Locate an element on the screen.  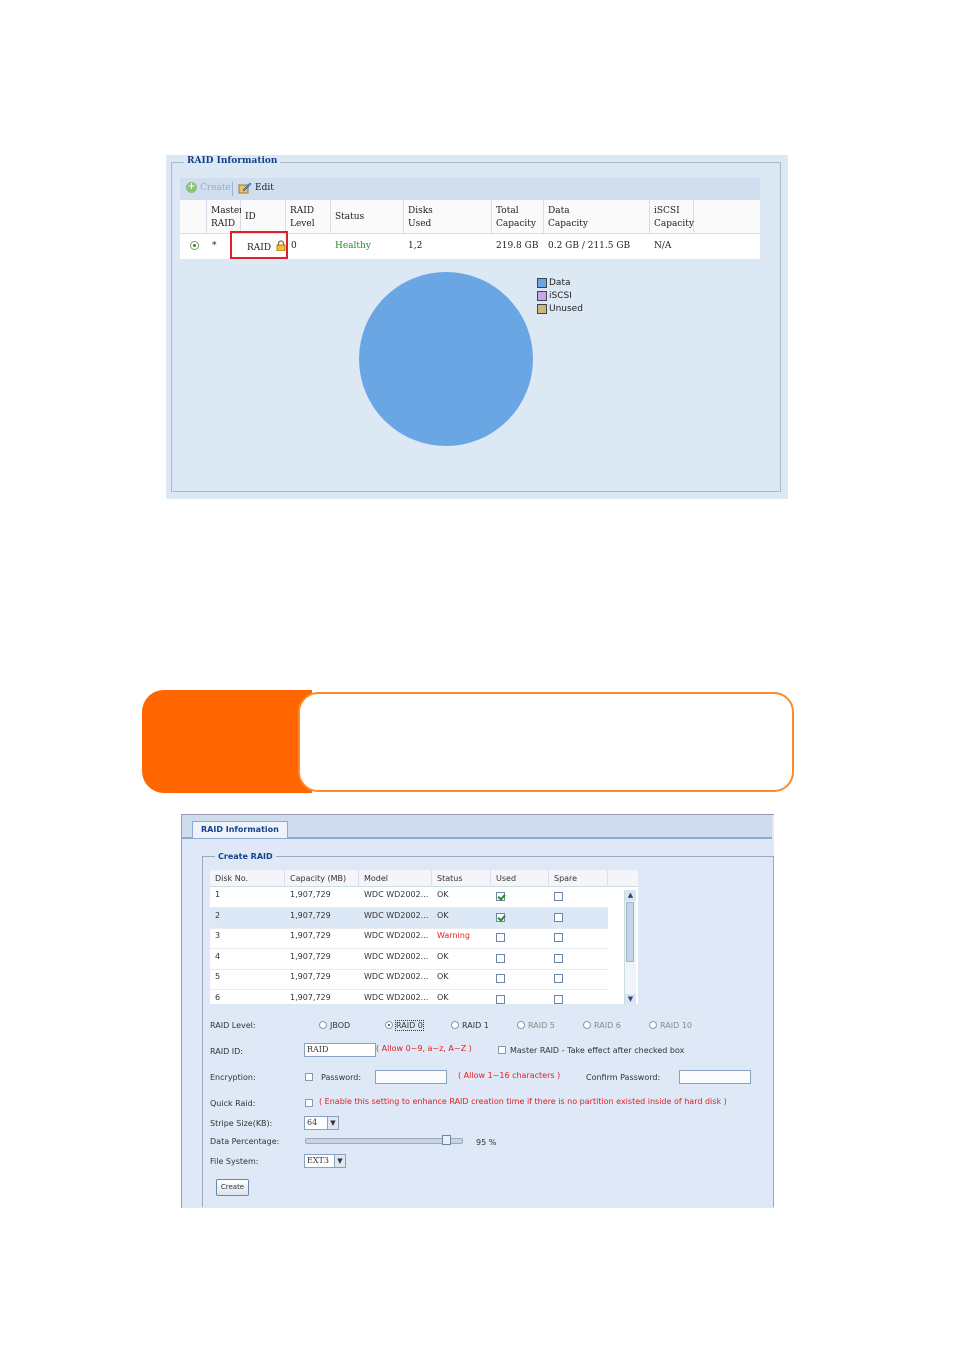
cell-disk-no: 2 is located at coordinates (218, 915).